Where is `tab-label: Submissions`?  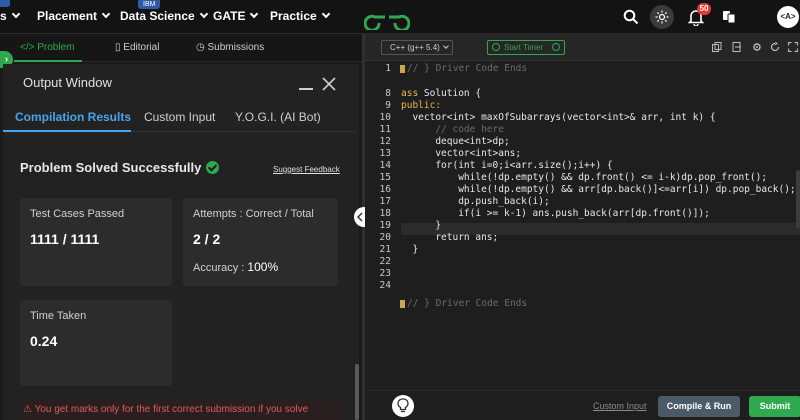
tab-label: Submissions is located at coordinates (236, 47).